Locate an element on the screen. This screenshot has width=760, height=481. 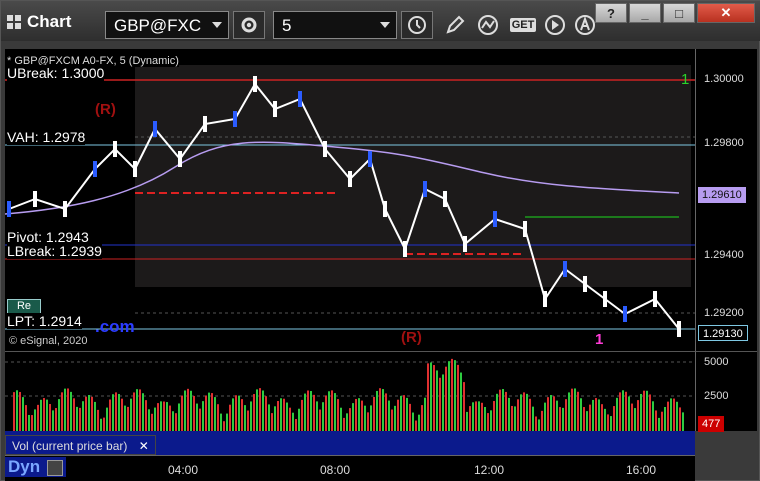
get-button: GET is located at coordinates (523, 25).